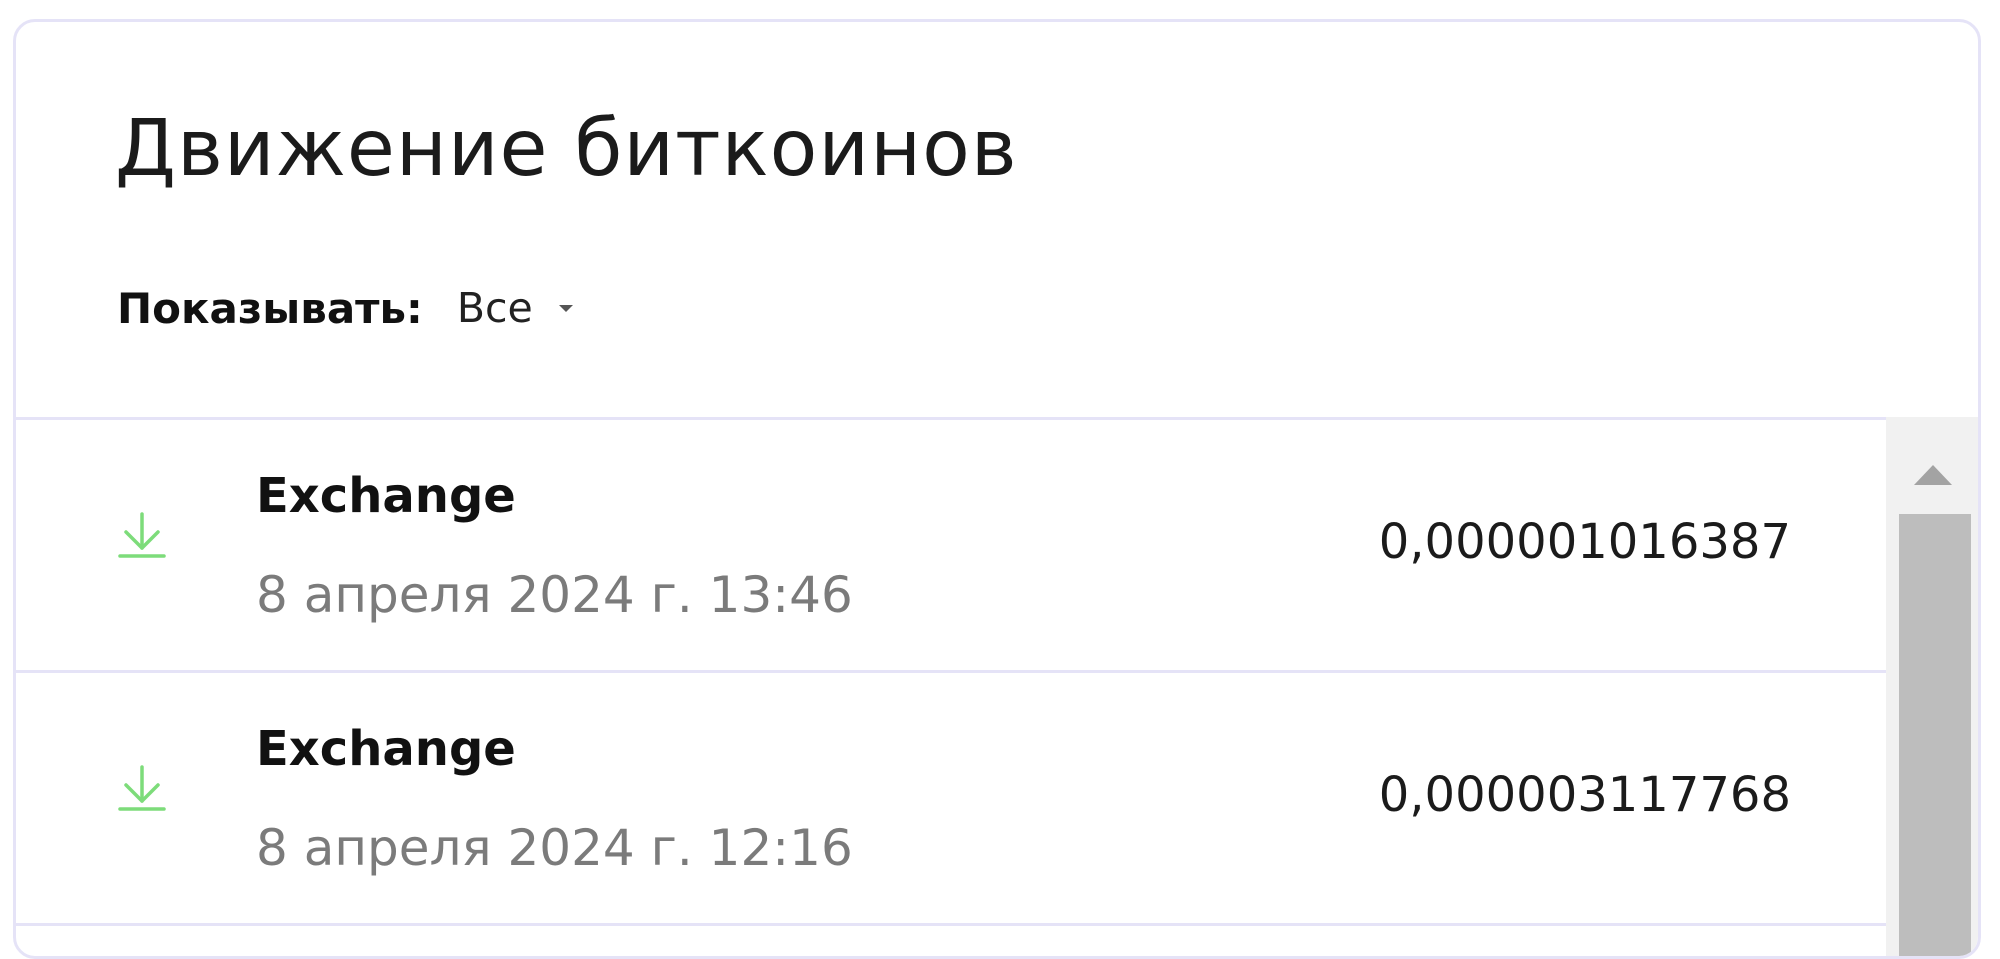 The image size is (2000, 959). I want to click on transaction-date: 8 апреля 2024 г. 12:16, so click(554, 848).